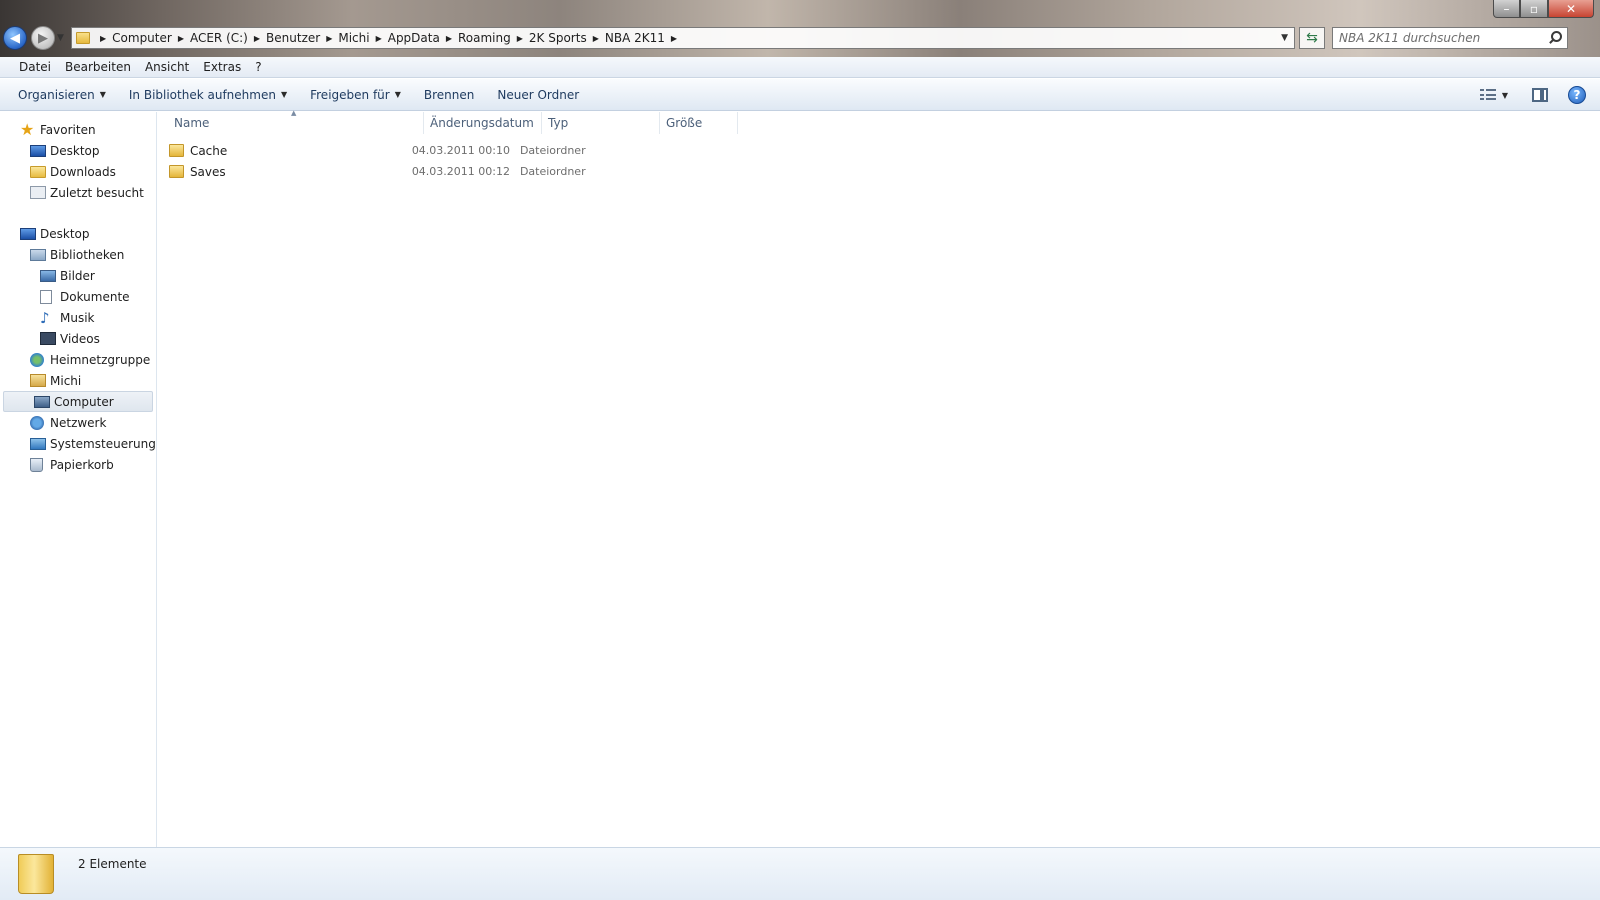  Describe the element at coordinates (567, 38) in the screenshot. I see `breadcrumb-item: 2K Sports ▶` at that location.